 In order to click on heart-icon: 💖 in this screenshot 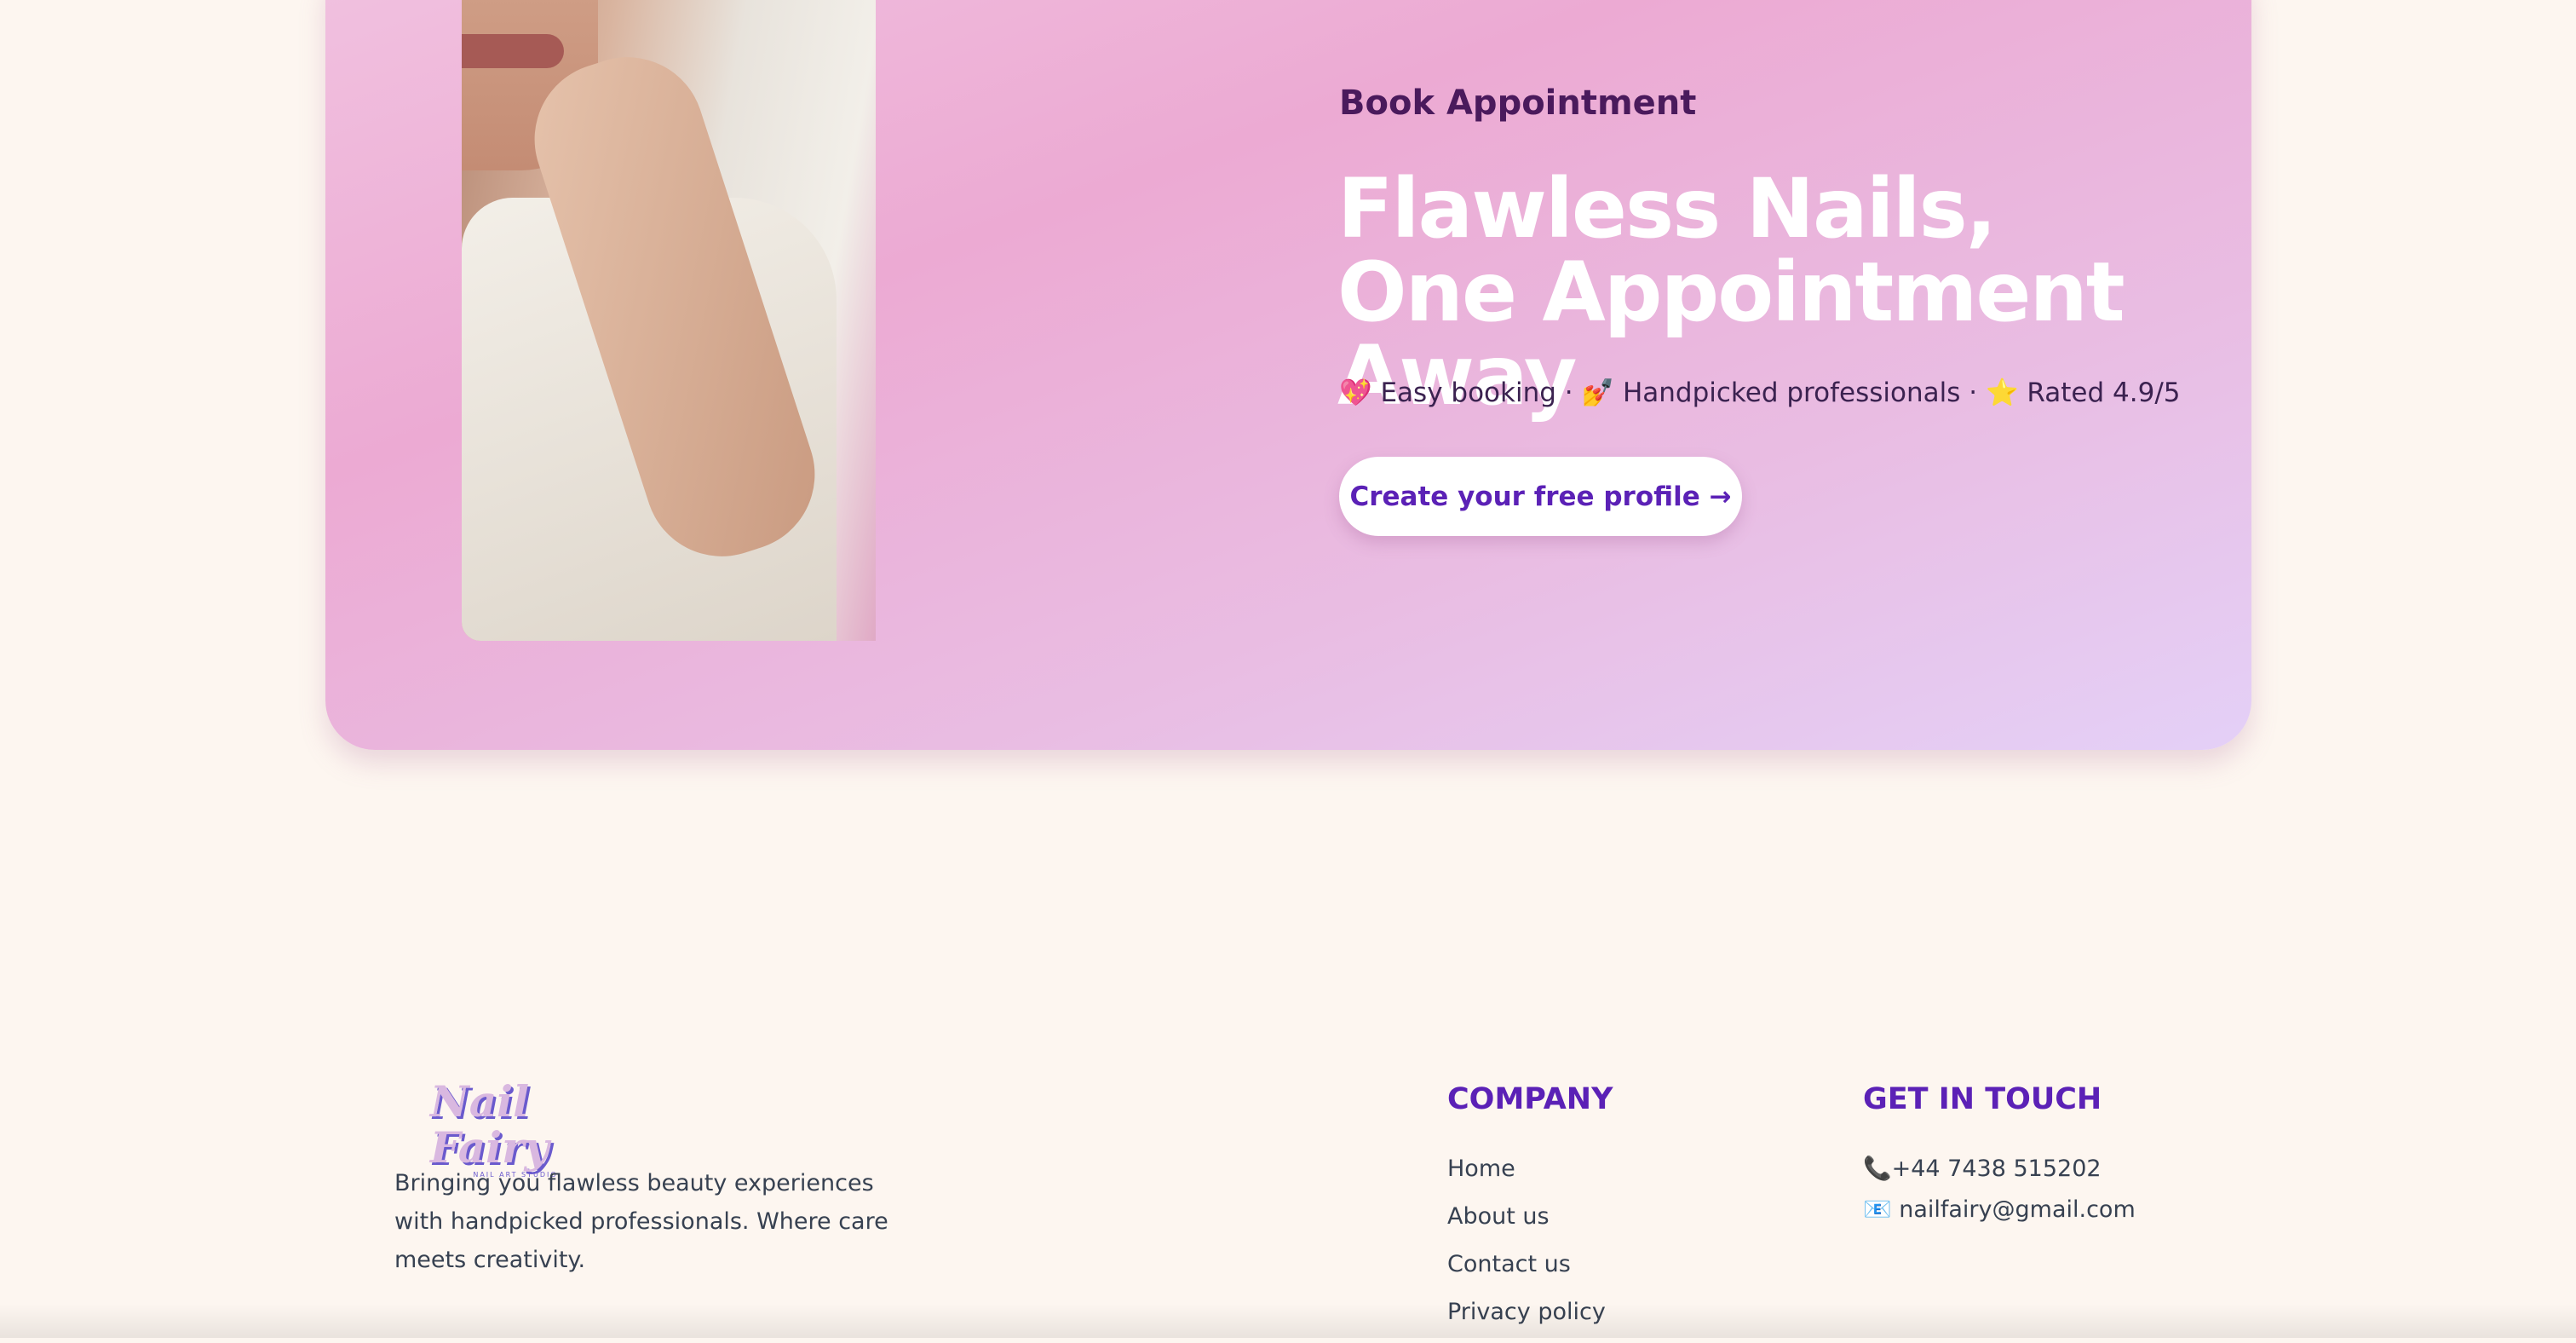, I will do `click(1356, 393)`.